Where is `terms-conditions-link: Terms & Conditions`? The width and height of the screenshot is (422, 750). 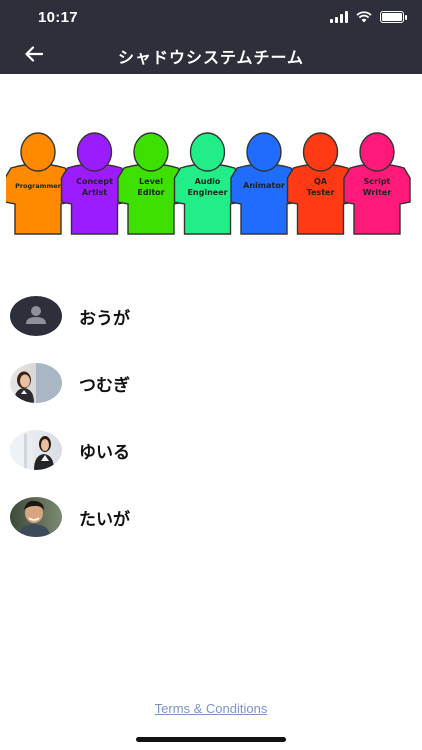 terms-conditions-link: Terms & Conditions is located at coordinates (211, 708).